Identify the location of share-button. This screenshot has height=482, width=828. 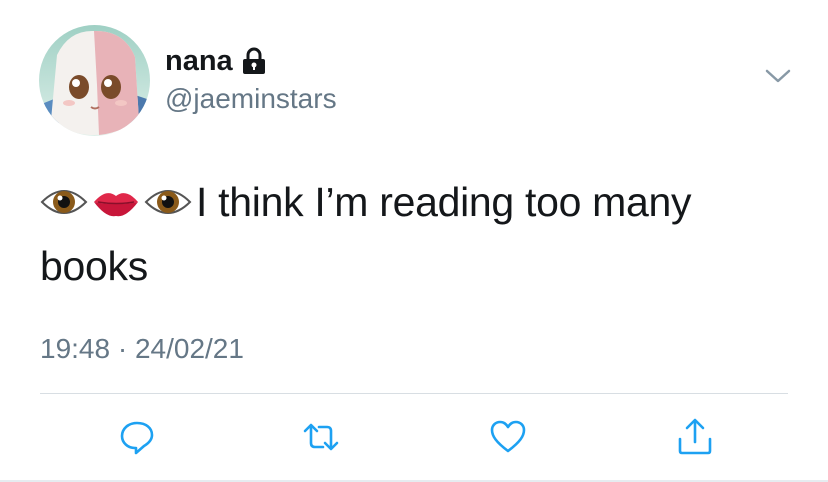
(695, 437).